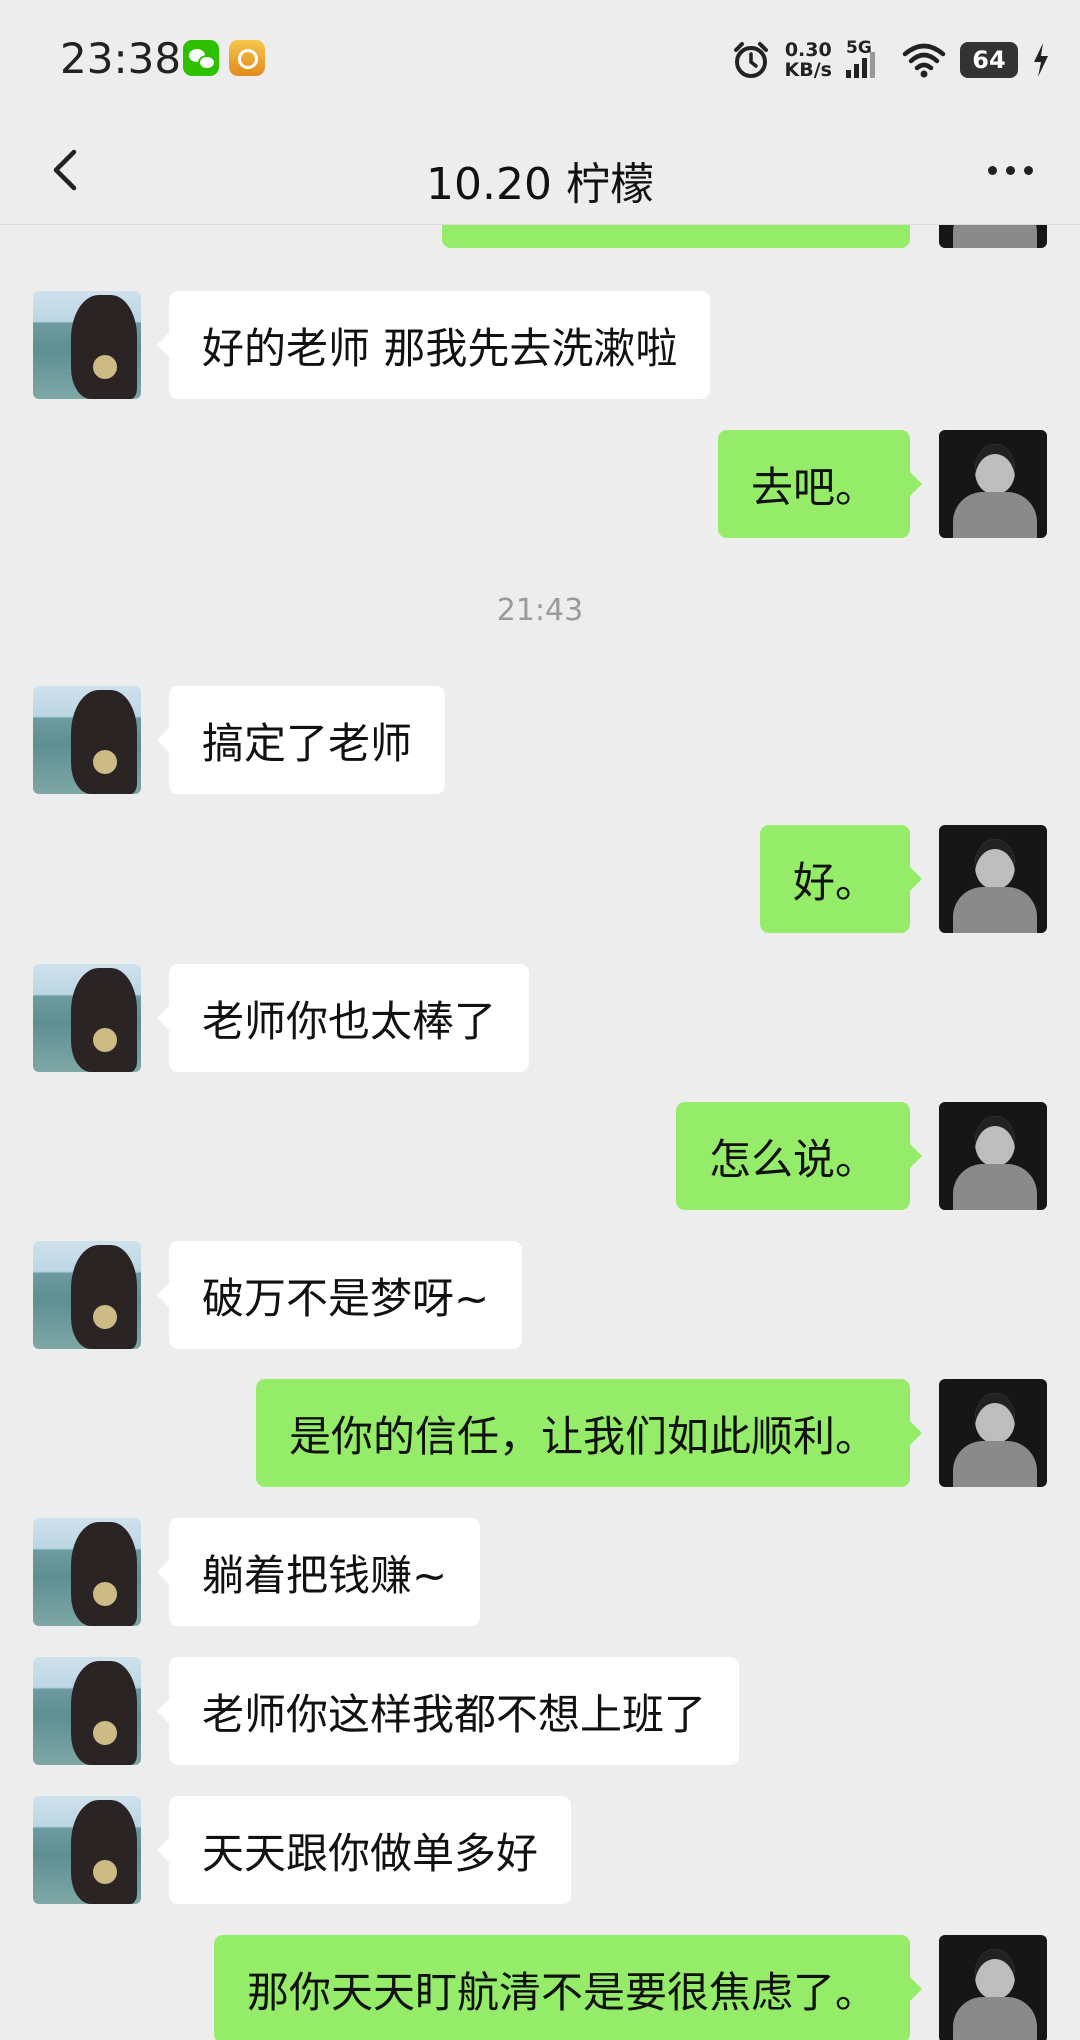  Describe the element at coordinates (318, 1572) in the screenshot. I see `message-bubble-incoming: 躺着把钱赚~` at that location.